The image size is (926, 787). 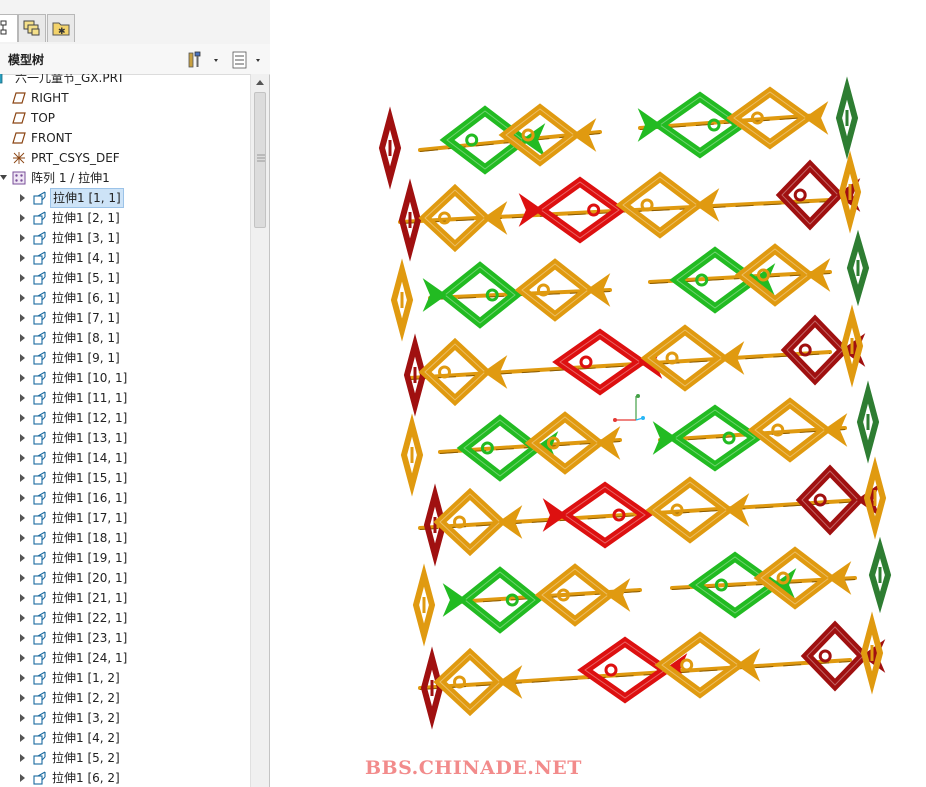 What do you see at coordinates (51, 138) in the screenshot?
I see `tree-item-label: FRONT` at bounding box center [51, 138].